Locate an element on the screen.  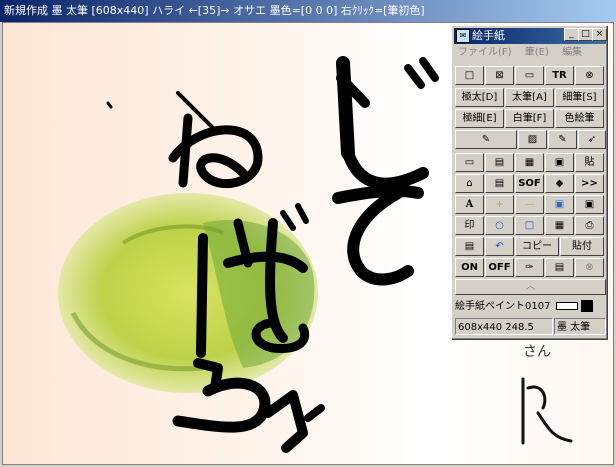
menu-bar: ファイル(F) 筆(E) 編集 is located at coordinates (530, 53).